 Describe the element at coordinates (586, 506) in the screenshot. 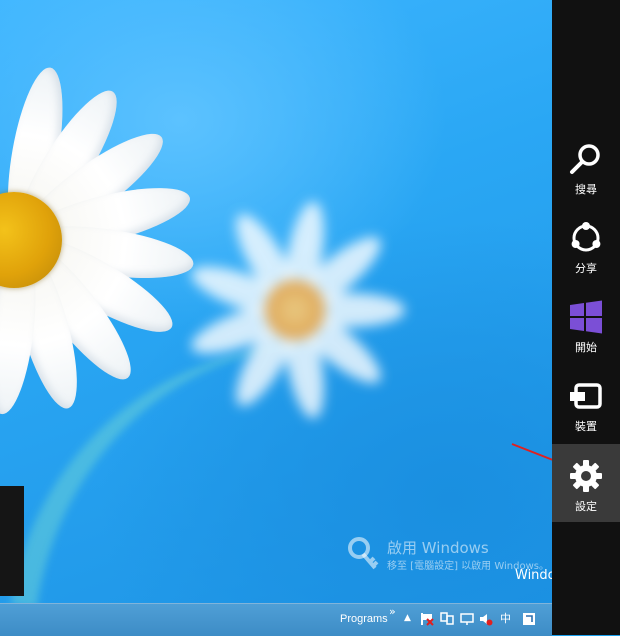

I see `charm-settings-label: 設定` at that location.